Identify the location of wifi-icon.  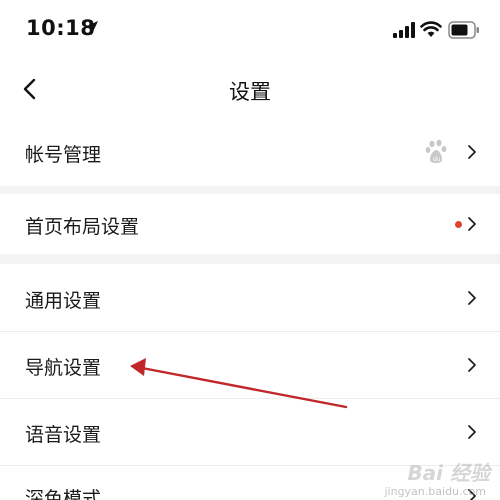
(431, 29).